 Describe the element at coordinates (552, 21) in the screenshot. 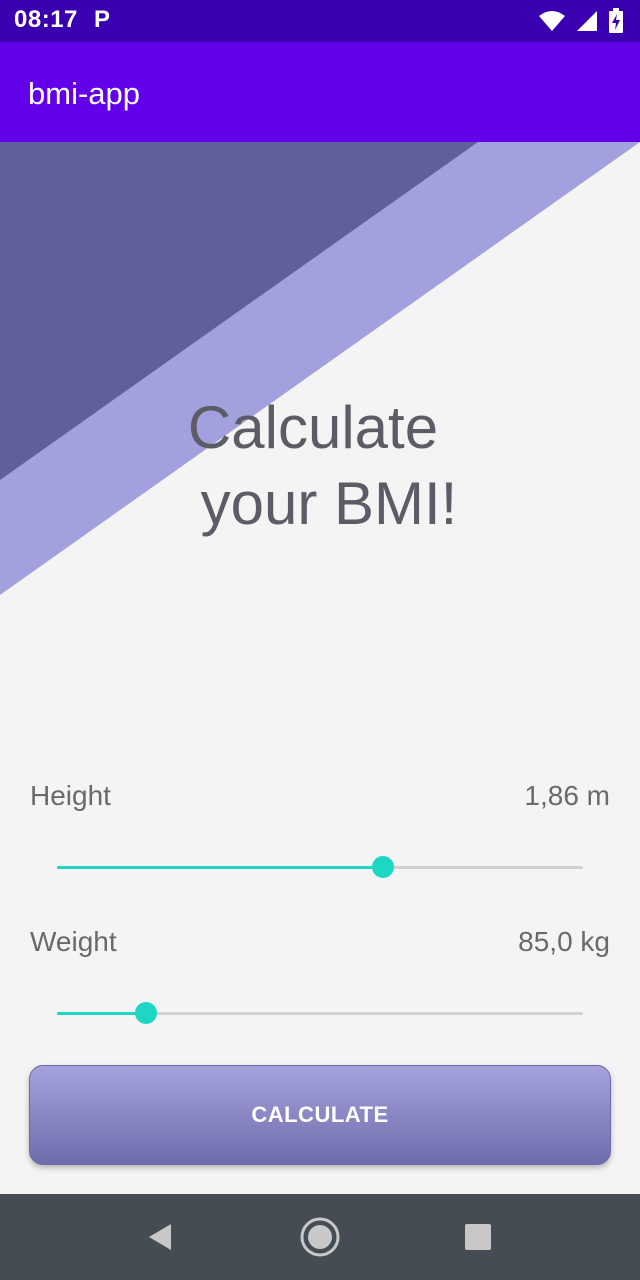

I see `wifi-icon` at that location.